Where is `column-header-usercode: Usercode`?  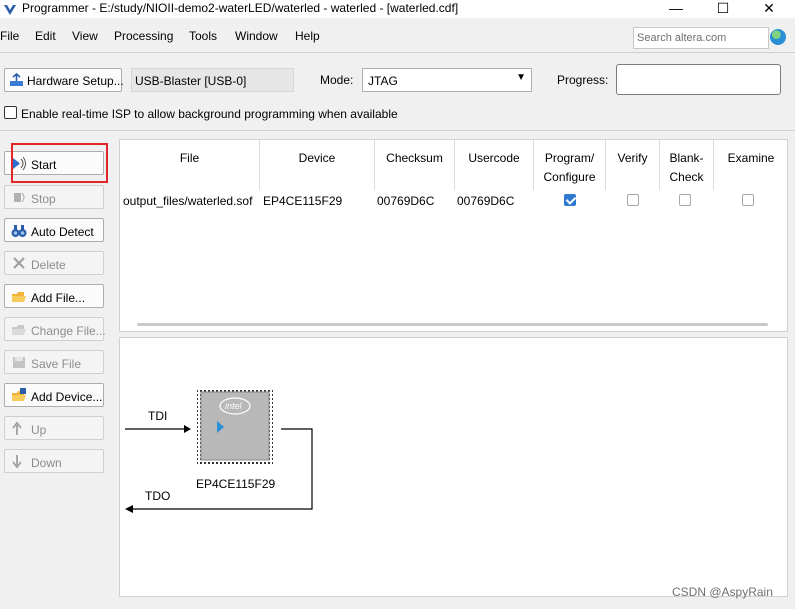 column-header-usercode: Usercode is located at coordinates (494, 165).